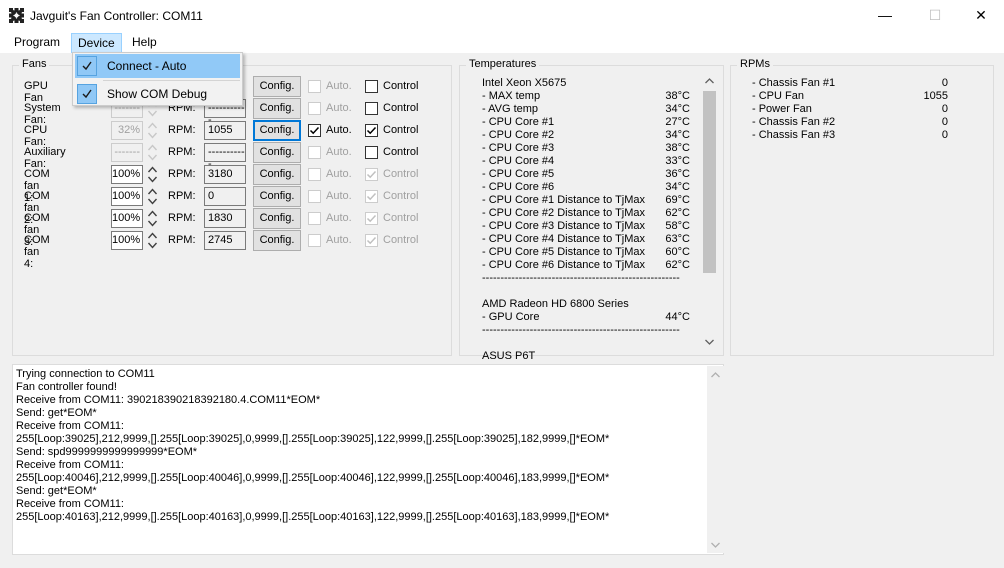 The width and height of the screenshot is (1004, 568). What do you see at coordinates (518, 174) in the screenshot?
I see `temperature-label: - CPU Core #5` at bounding box center [518, 174].